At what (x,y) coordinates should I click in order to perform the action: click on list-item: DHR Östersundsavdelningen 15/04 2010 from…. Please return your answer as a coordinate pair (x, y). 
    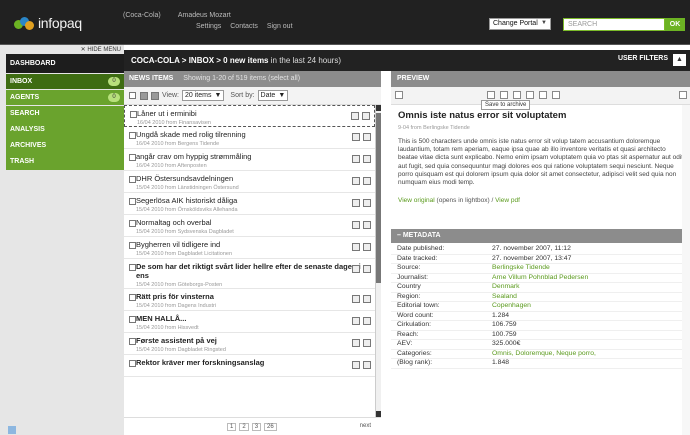
    Looking at the image, I should click on (249, 182).